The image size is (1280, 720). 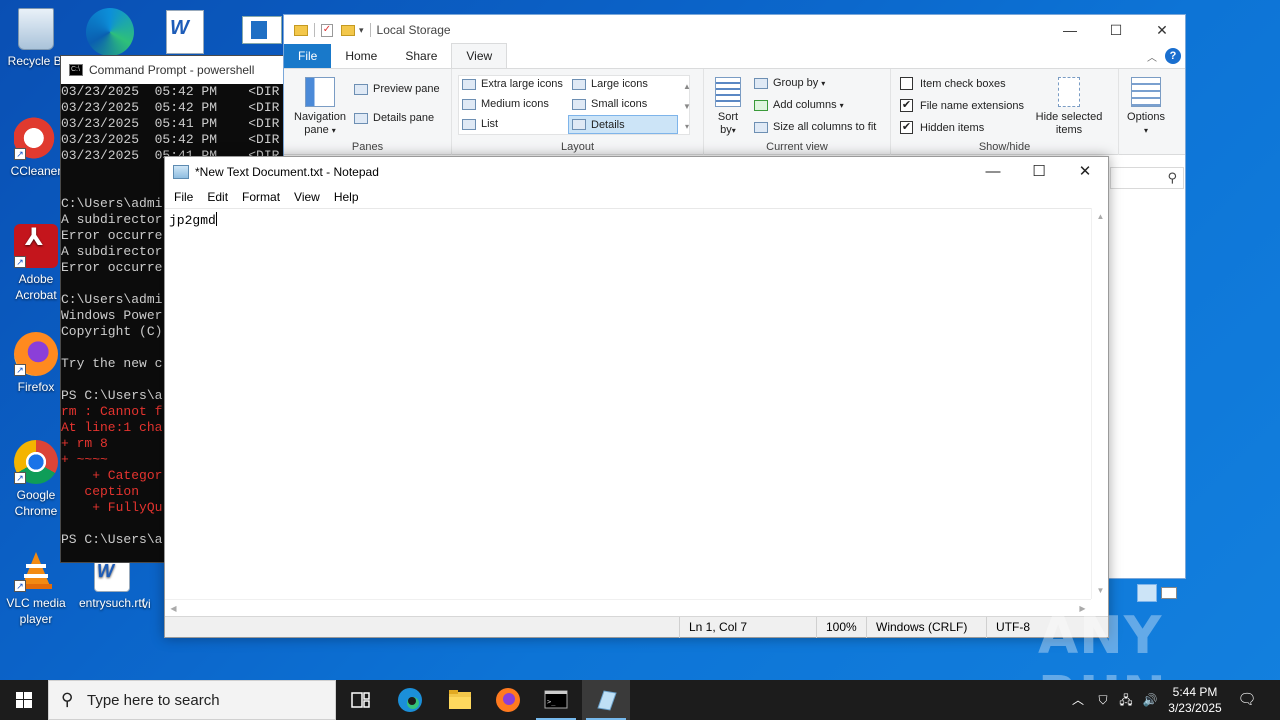 What do you see at coordinates (316, 130) in the screenshot?
I see `navigation-pane-label: pane` at bounding box center [316, 130].